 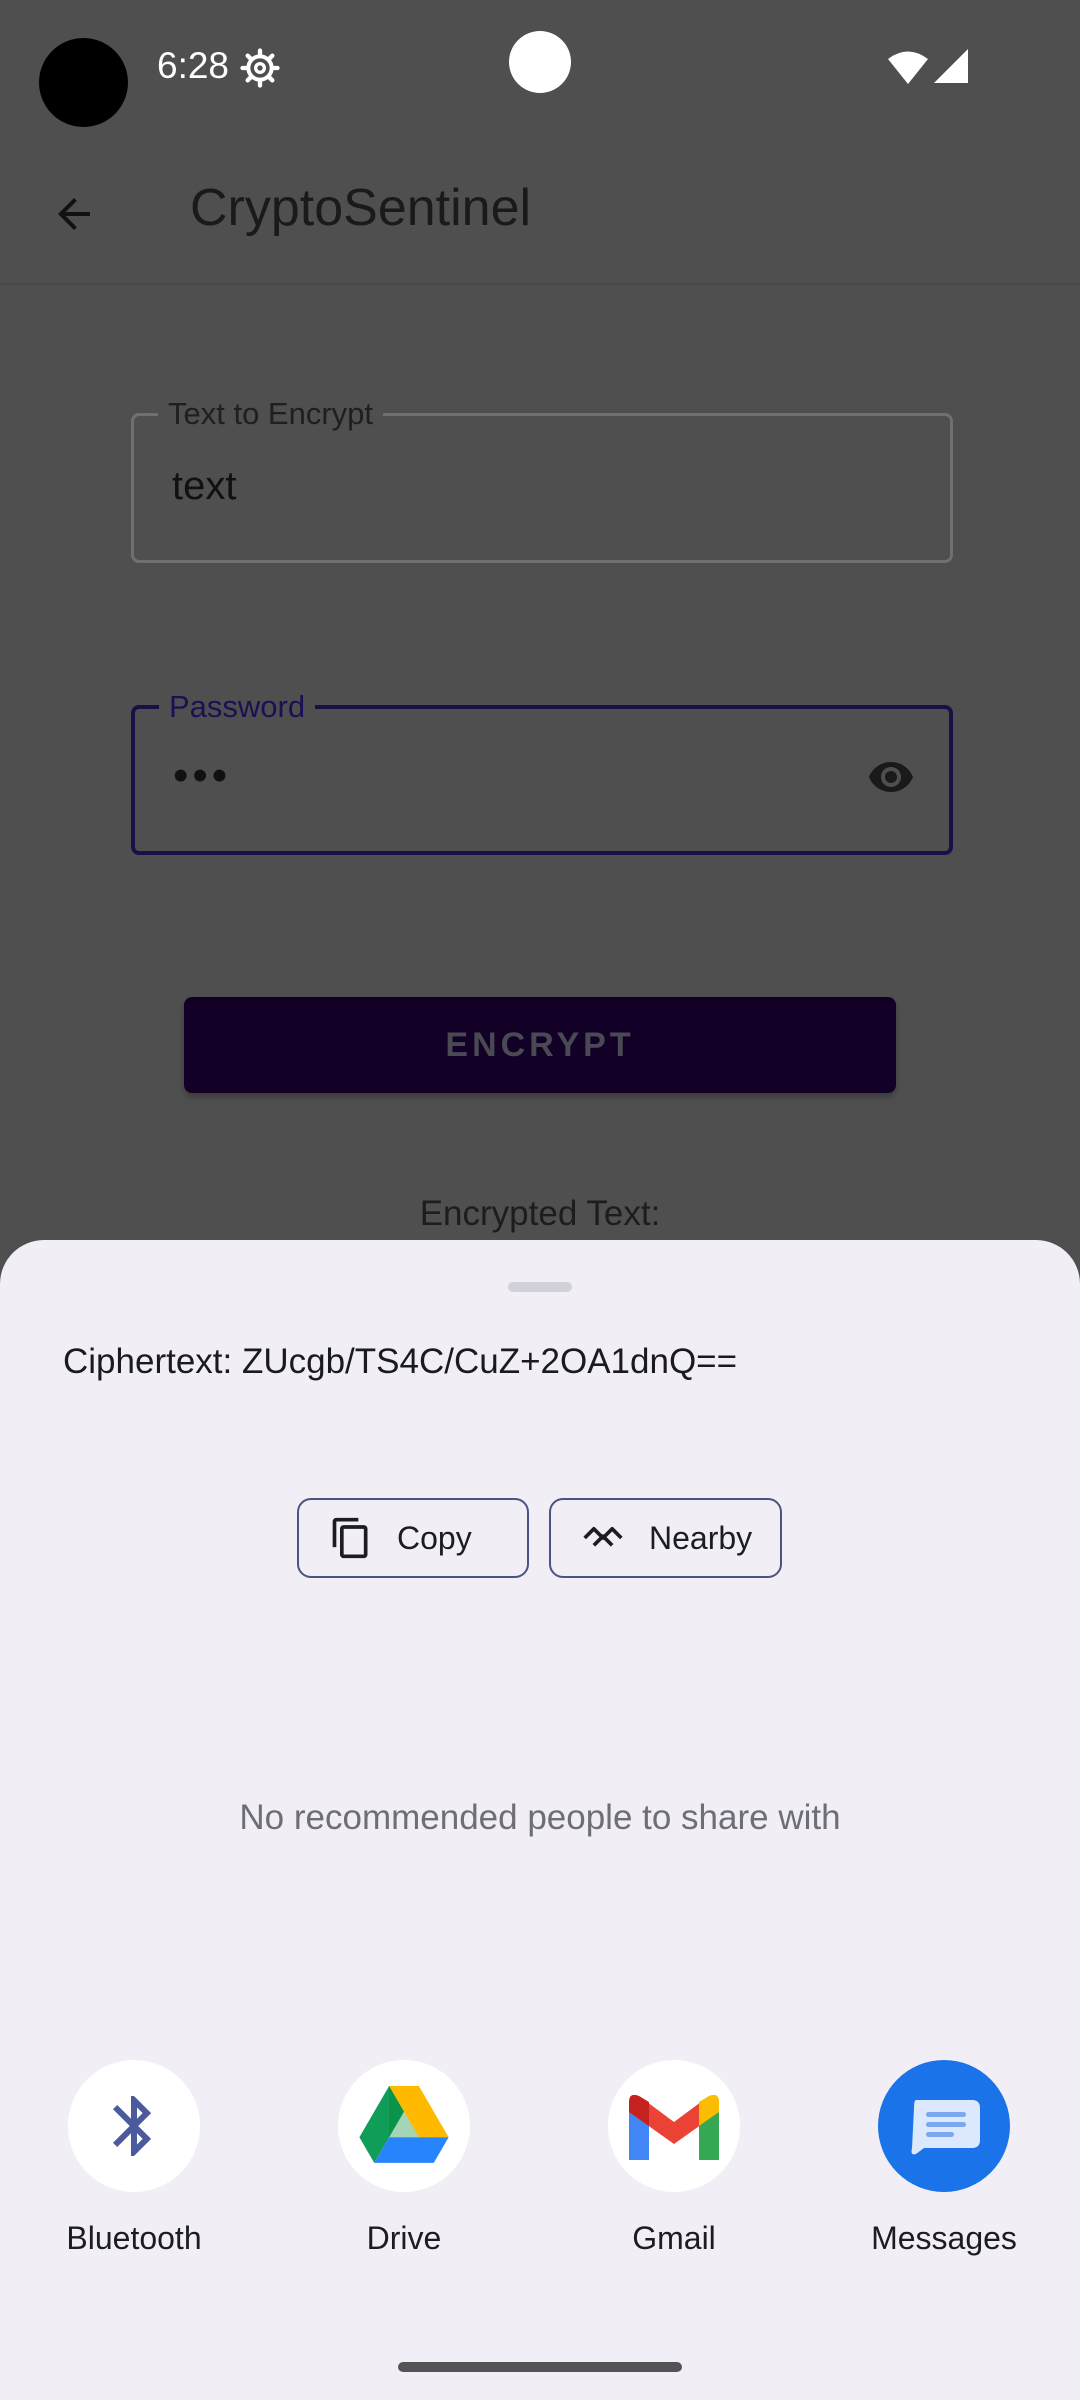 I want to click on copy-icon, so click(x=350, y=1538).